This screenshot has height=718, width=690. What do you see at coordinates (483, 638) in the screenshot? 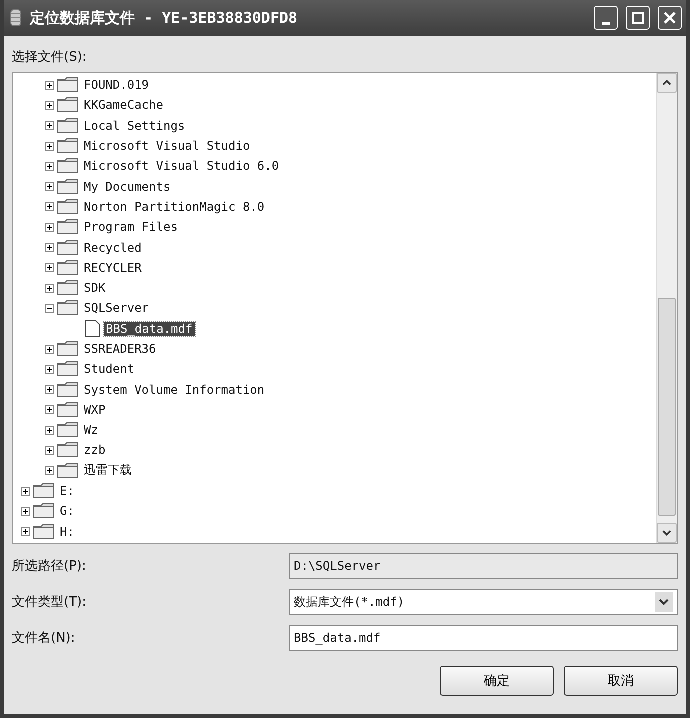
I see `input-field: BBS_data.mdf` at bounding box center [483, 638].